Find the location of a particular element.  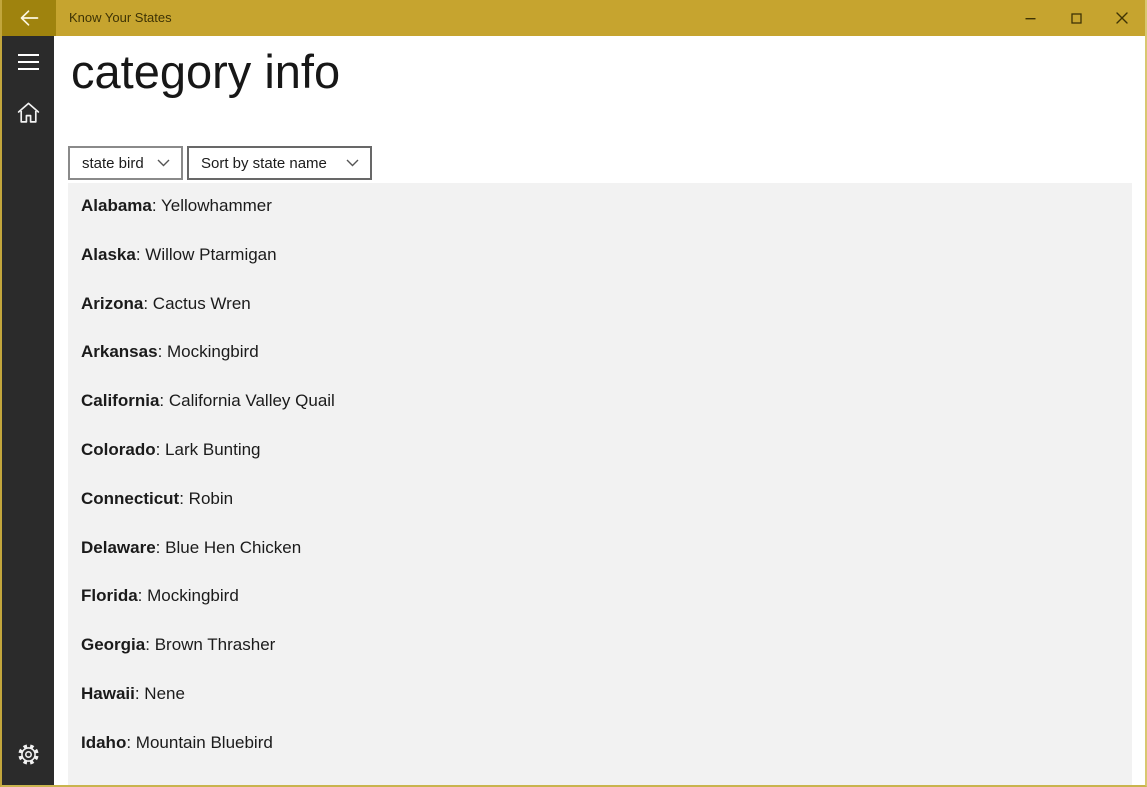

back-button is located at coordinates (29, 18).